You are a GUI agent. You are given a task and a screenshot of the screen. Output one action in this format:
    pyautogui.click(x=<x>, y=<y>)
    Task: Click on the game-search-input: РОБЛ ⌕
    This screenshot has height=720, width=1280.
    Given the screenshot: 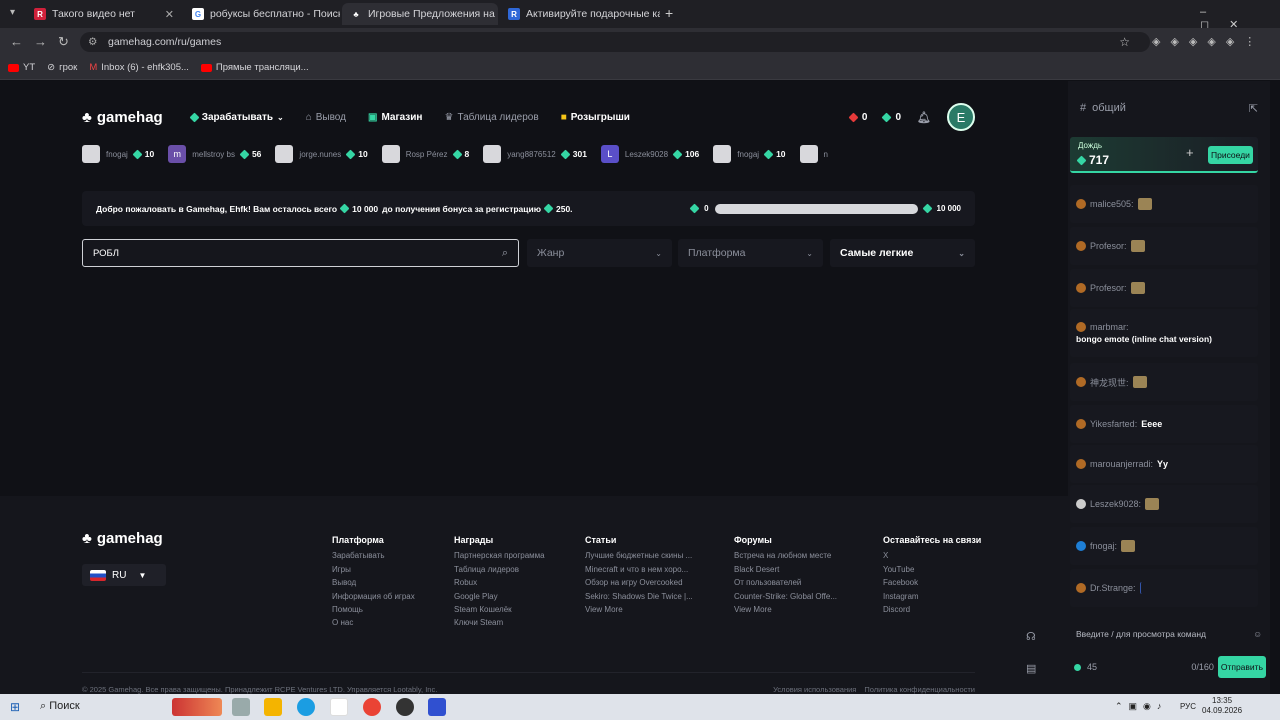 What is the action you would take?
    pyautogui.click(x=300, y=253)
    